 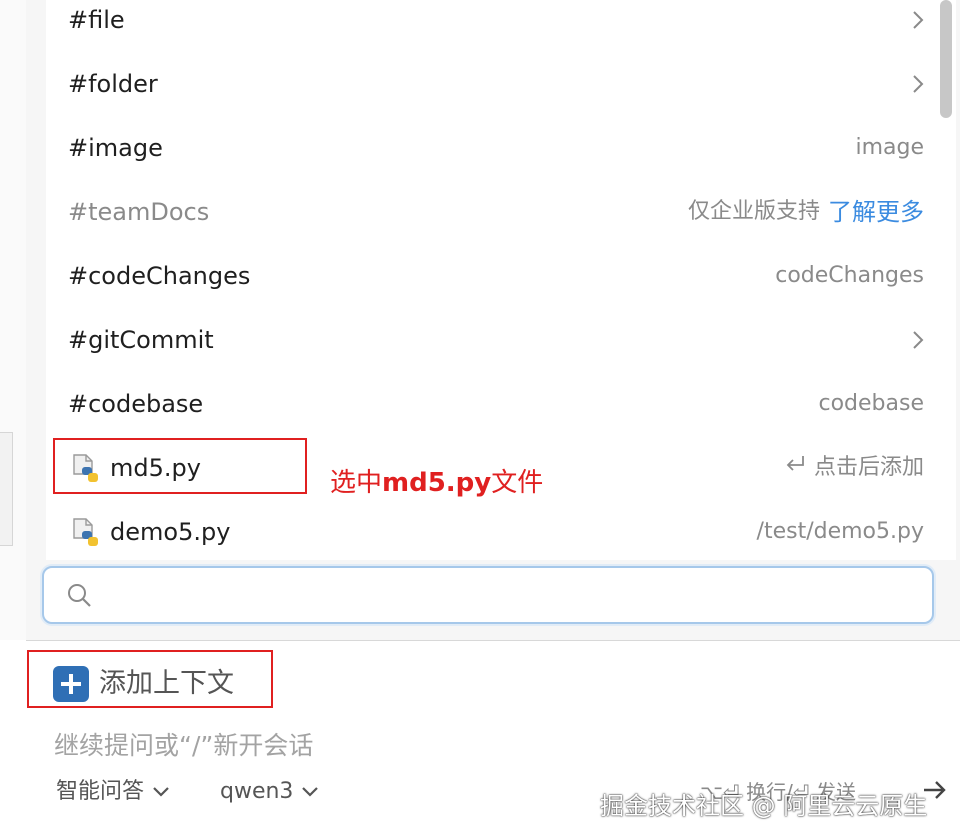 What do you see at coordinates (753, 211) in the screenshot?
I see `enterprise-only-note: 仅企业版支持` at bounding box center [753, 211].